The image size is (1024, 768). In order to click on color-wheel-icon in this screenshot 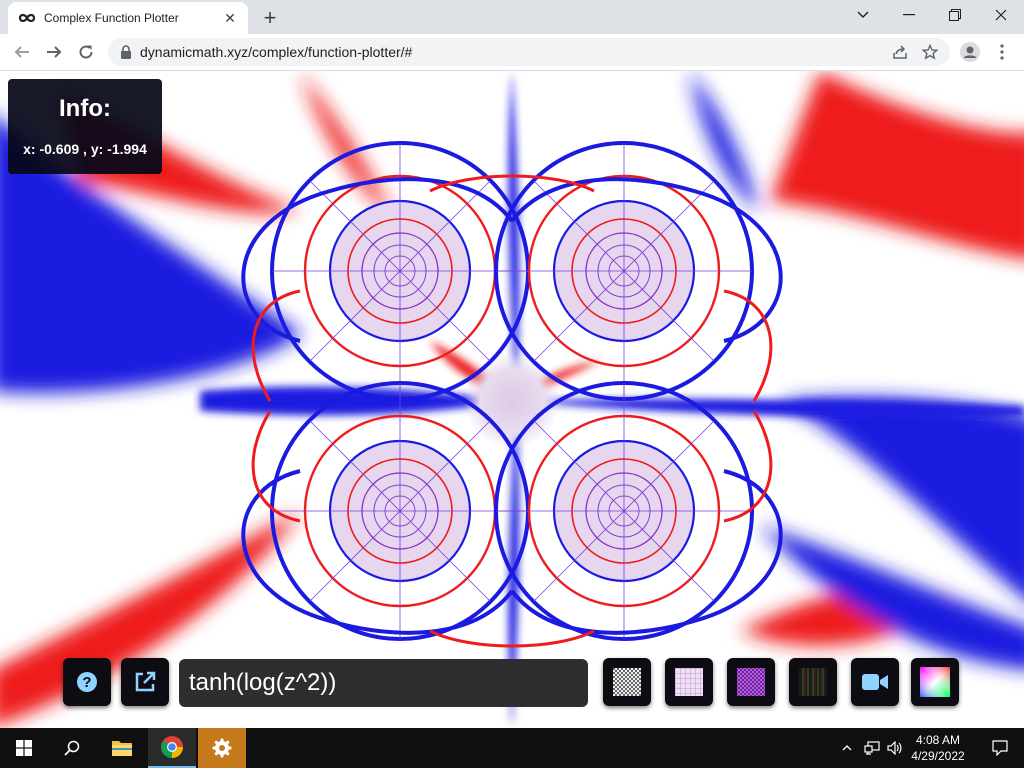, I will do `click(935, 682)`.